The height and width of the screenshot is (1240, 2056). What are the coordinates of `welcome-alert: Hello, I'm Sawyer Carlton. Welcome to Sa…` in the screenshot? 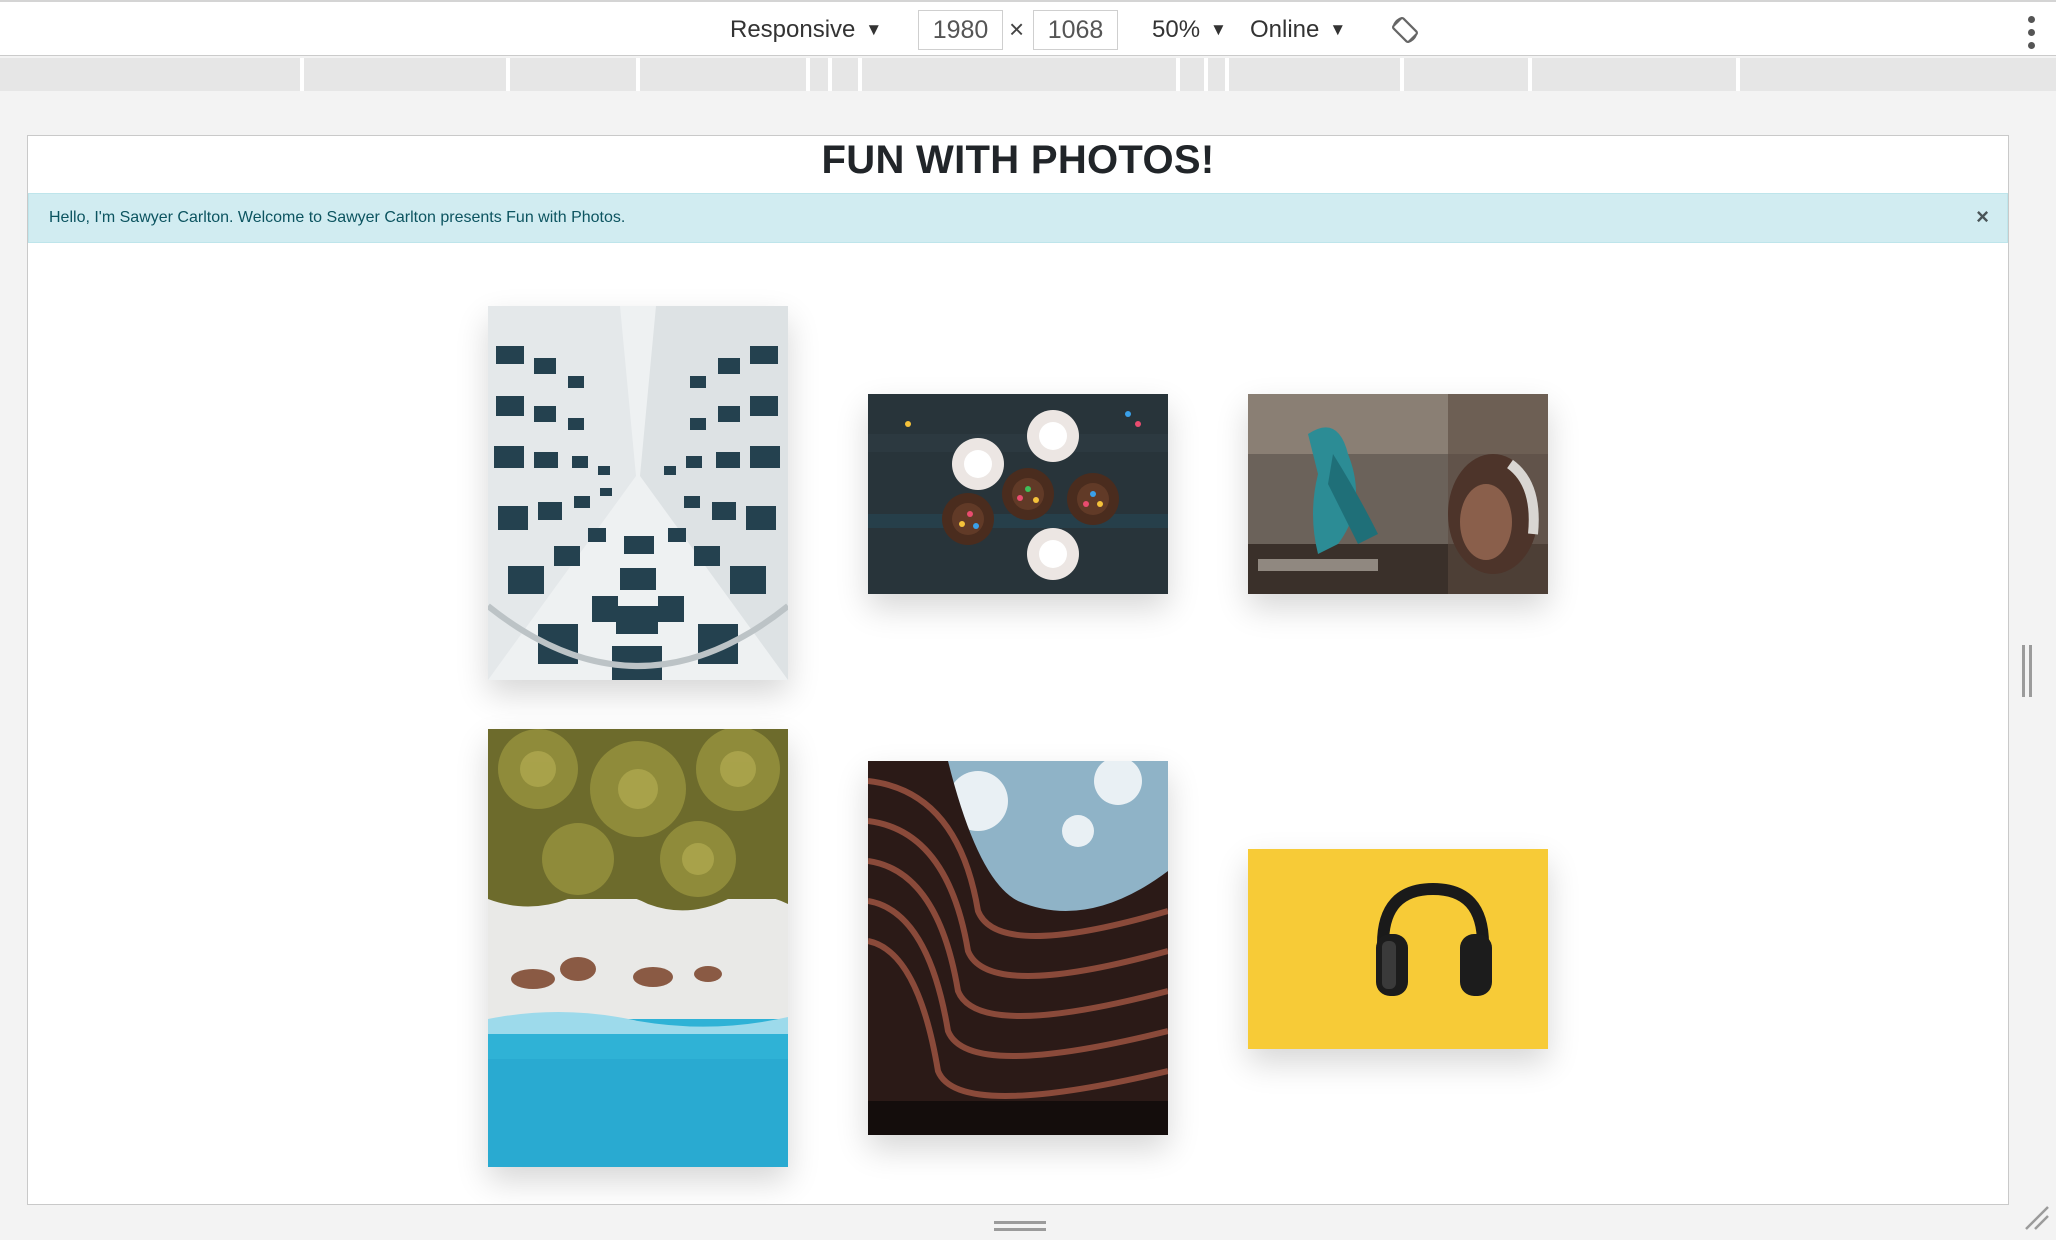 It's located at (1018, 218).